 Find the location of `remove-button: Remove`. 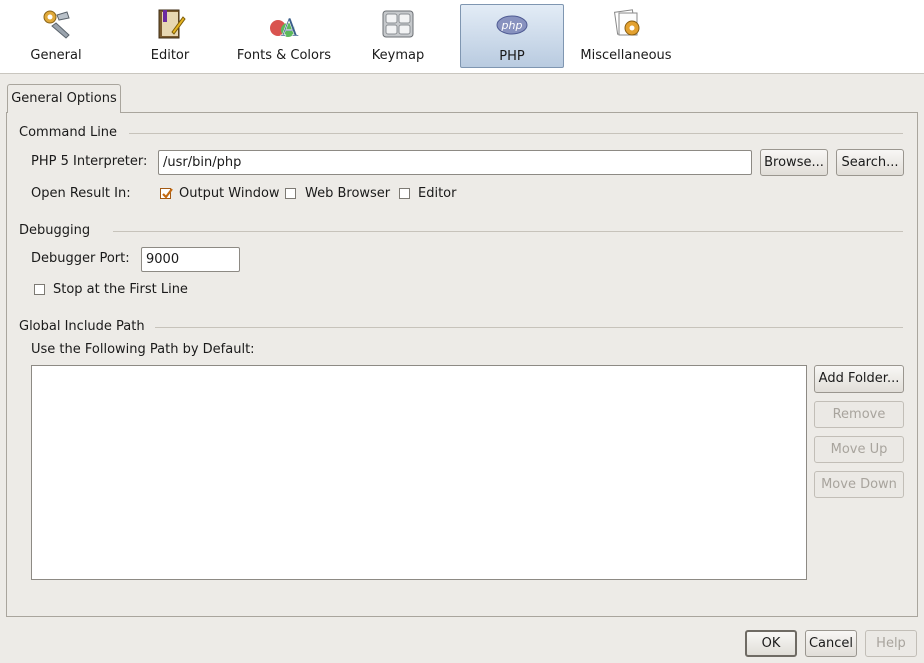

remove-button: Remove is located at coordinates (859, 414).